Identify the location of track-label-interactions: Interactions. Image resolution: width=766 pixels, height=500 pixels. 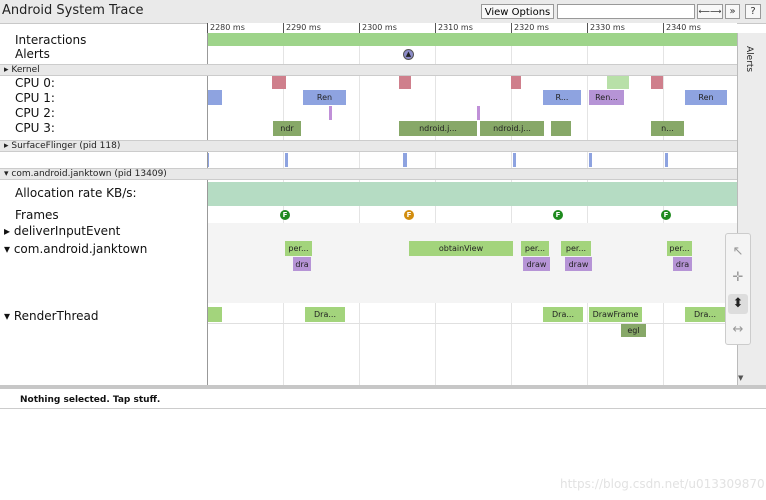
(51, 40).